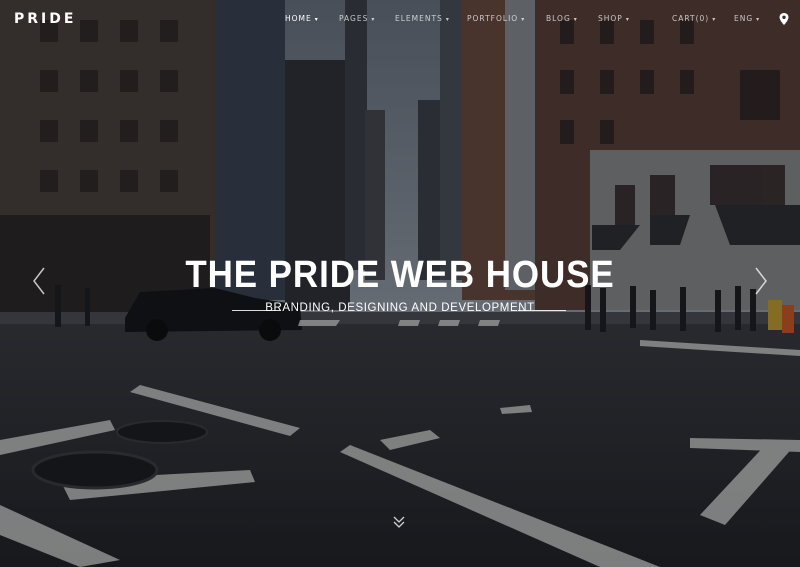  Describe the element at coordinates (761, 281) in the screenshot. I see `chevron-right-icon` at that location.